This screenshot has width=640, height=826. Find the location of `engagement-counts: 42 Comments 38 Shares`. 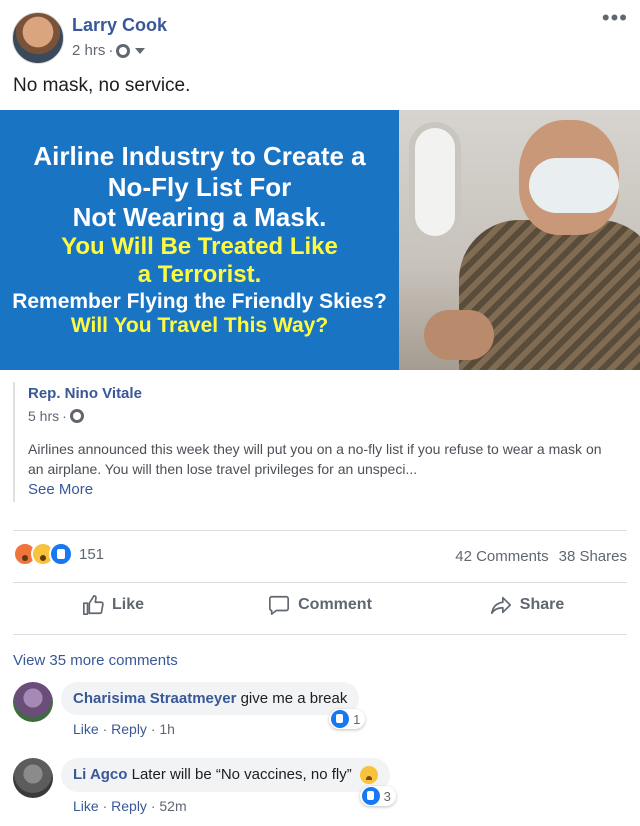

engagement-counts: 42 Comments 38 Shares is located at coordinates (541, 556).